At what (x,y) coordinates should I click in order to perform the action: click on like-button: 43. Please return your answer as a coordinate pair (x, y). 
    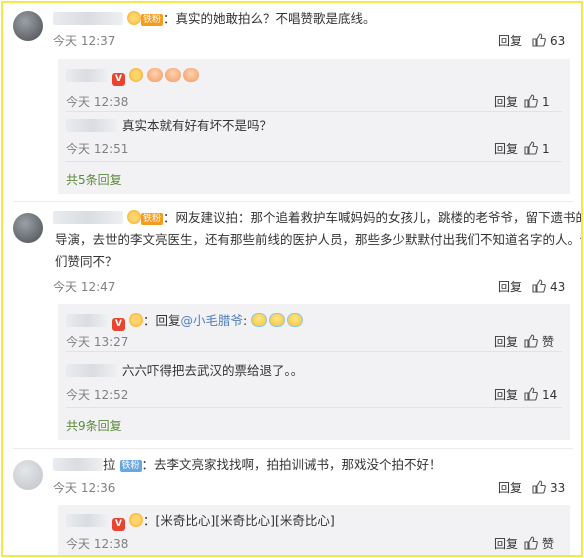
    Looking at the image, I should click on (555, 287).